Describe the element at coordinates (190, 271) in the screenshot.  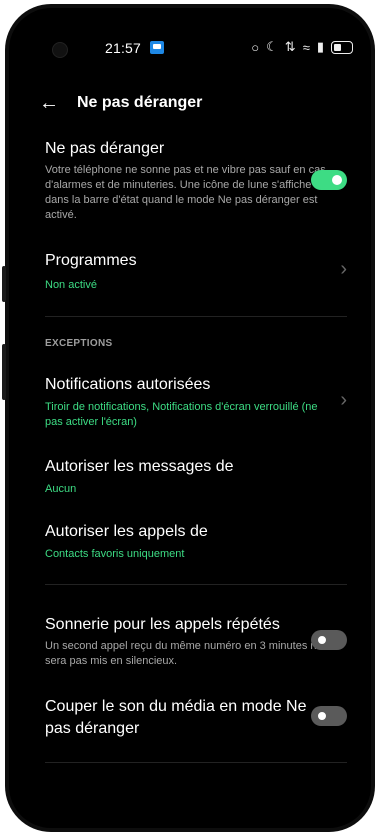
I see `schedules-text: Programmes Non activé` at that location.